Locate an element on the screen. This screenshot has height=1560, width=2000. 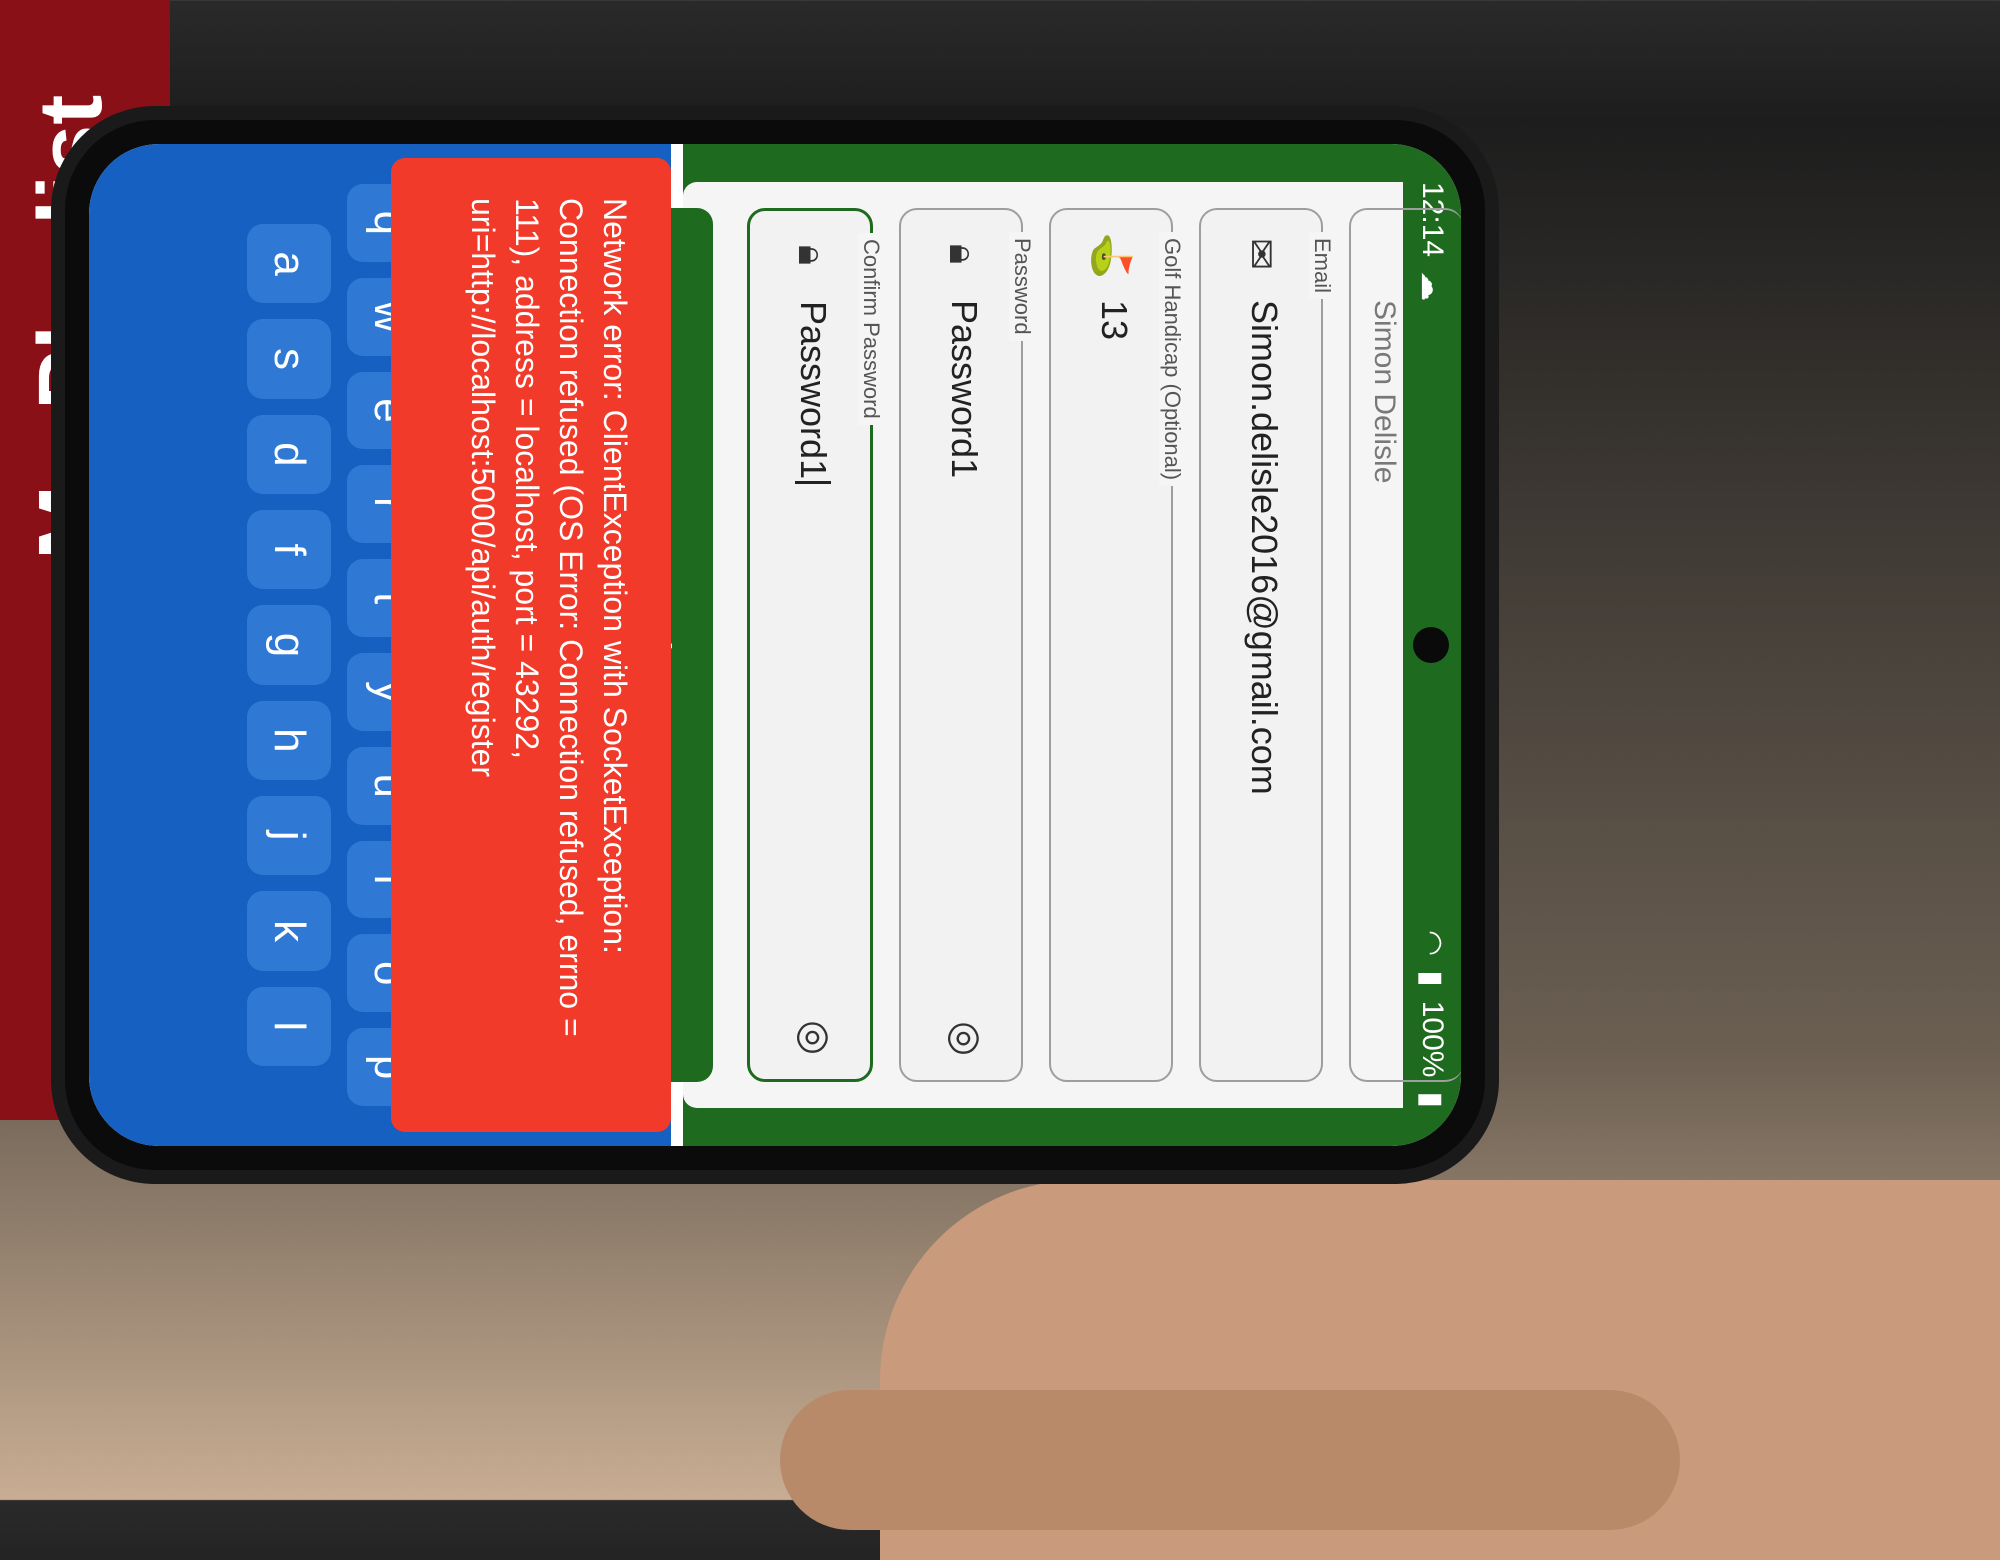
key-f: f is located at coordinates (289, 549).